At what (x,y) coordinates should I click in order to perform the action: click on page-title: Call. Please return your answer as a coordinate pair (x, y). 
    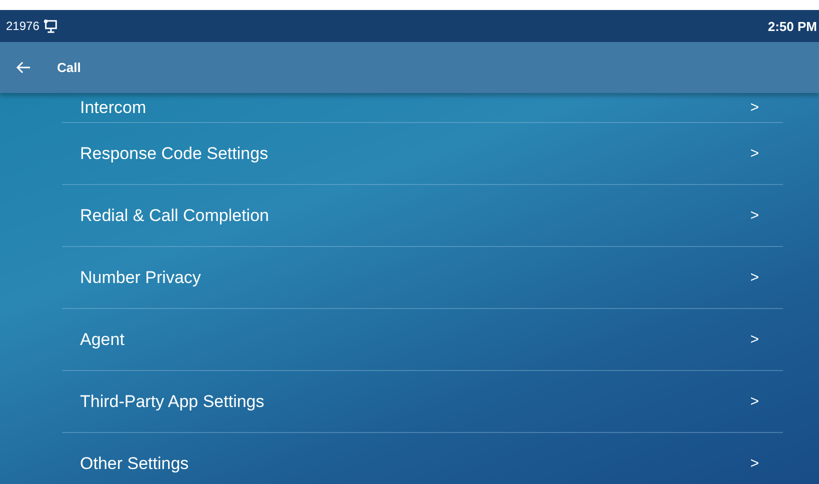
    Looking at the image, I should click on (69, 67).